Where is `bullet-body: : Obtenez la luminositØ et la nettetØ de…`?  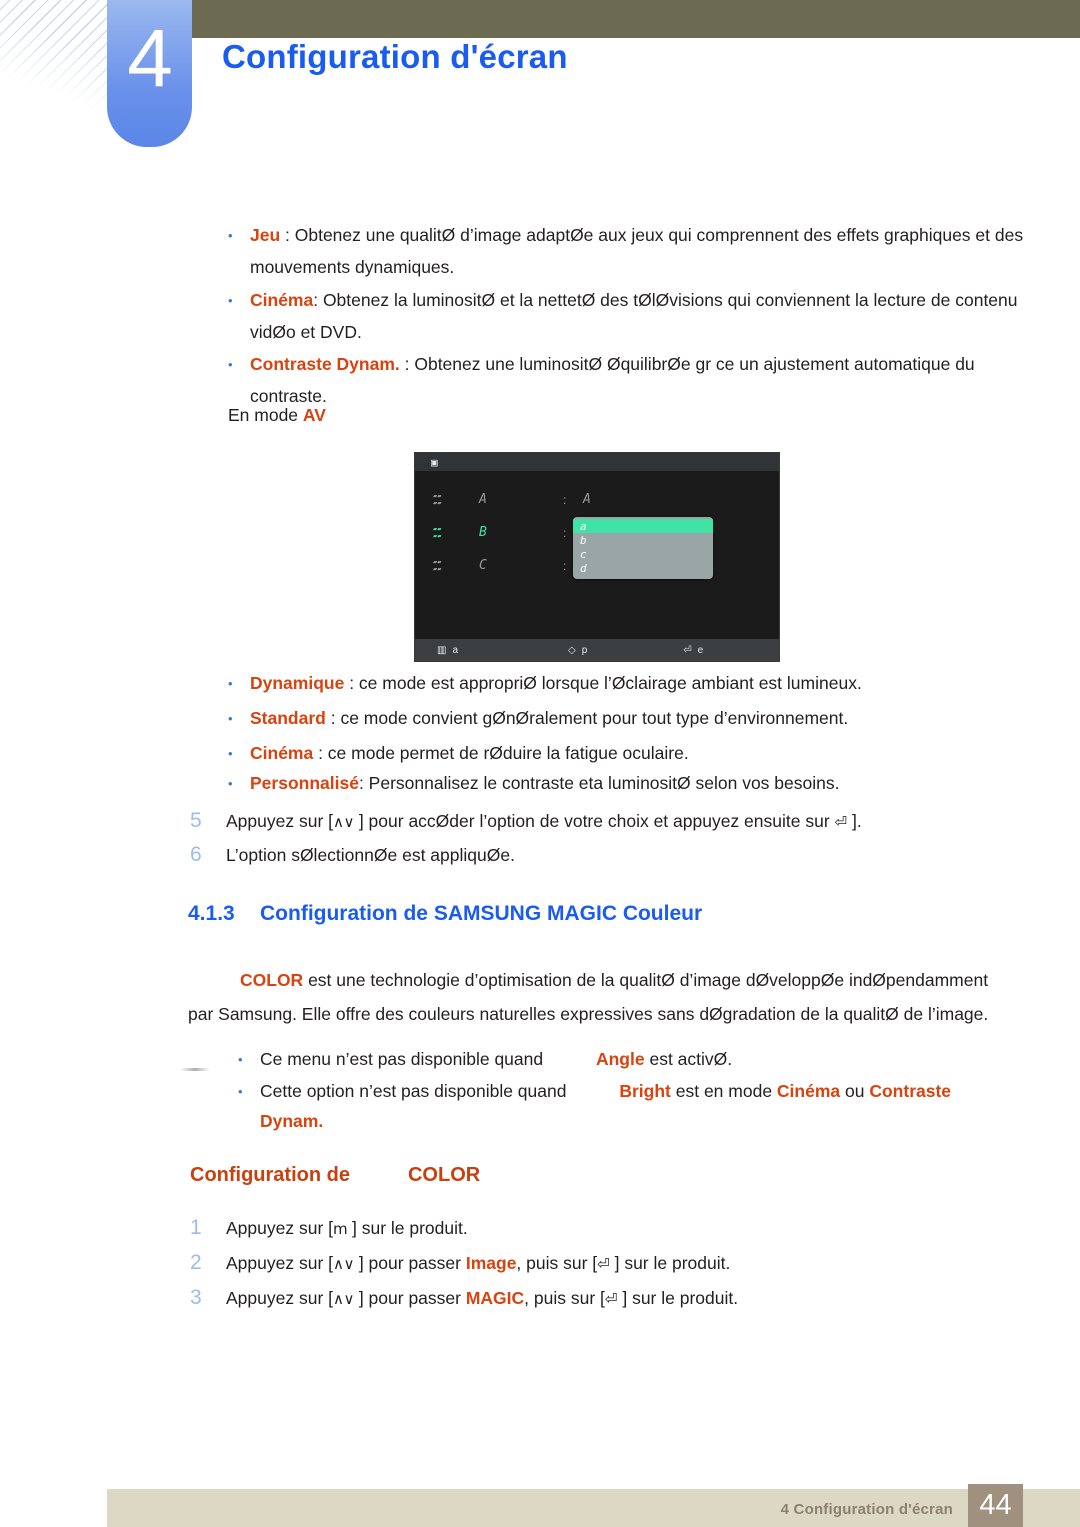
bullet-body: : Obtenez la luminositØ et la nettetØ de… is located at coordinates (634, 316).